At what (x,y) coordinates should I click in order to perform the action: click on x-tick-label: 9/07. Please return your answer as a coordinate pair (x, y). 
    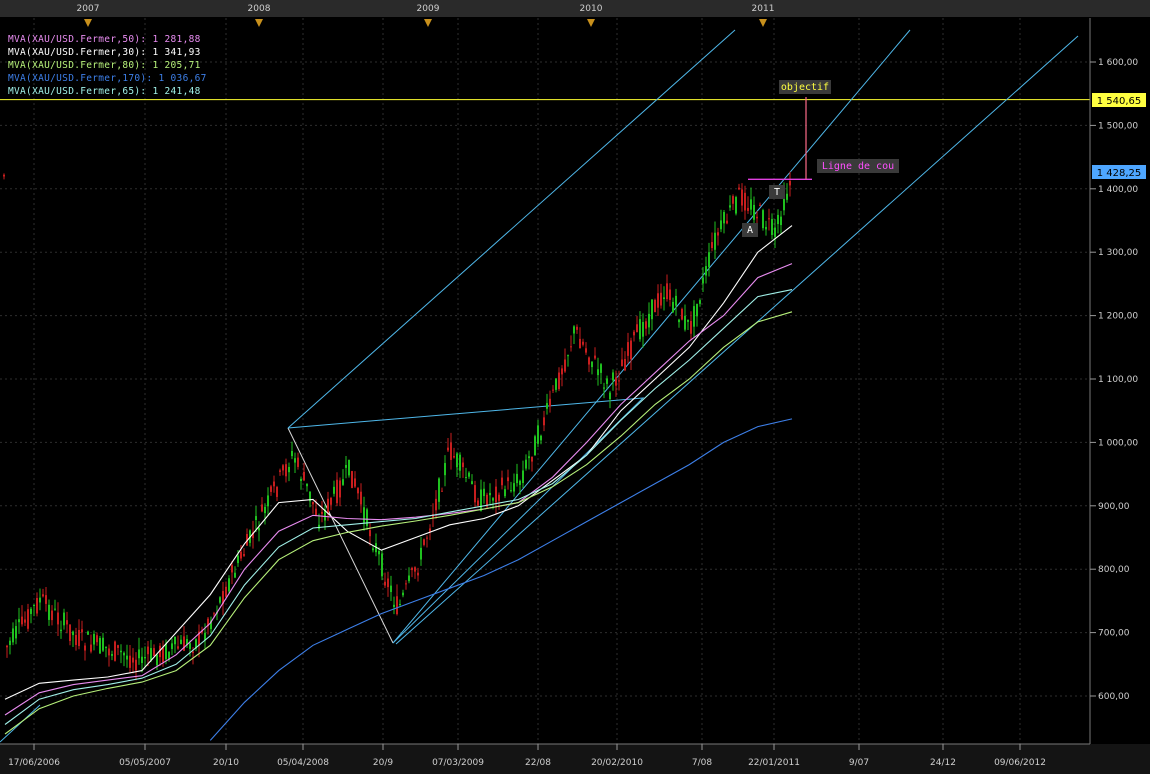
    Looking at the image, I should click on (859, 763).